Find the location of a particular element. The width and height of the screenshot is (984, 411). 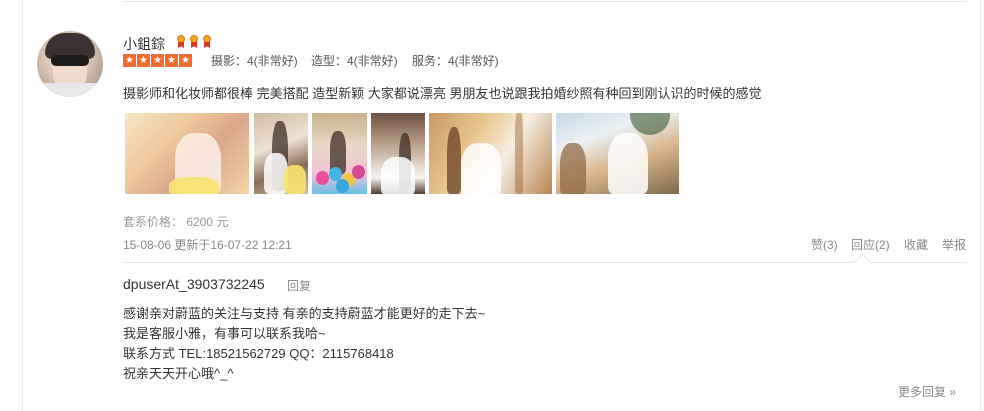

more-replies-link: 更多回复 » is located at coordinates (927, 391).